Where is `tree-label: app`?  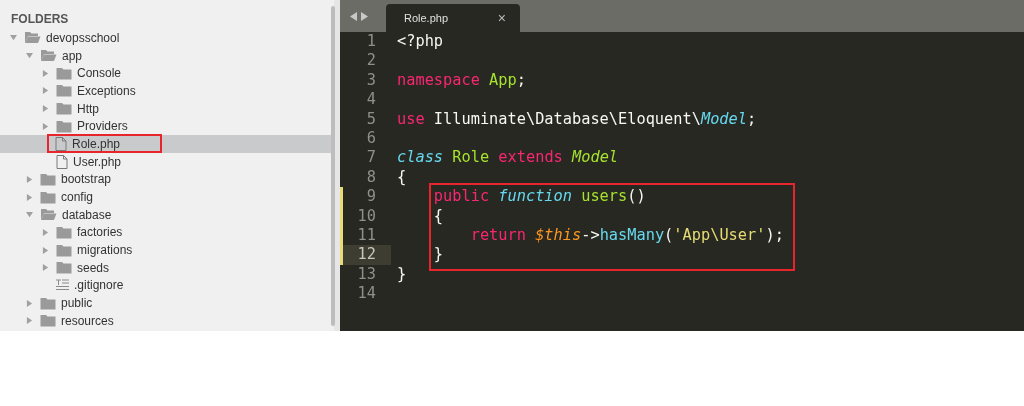 tree-label: app is located at coordinates (72, 56).